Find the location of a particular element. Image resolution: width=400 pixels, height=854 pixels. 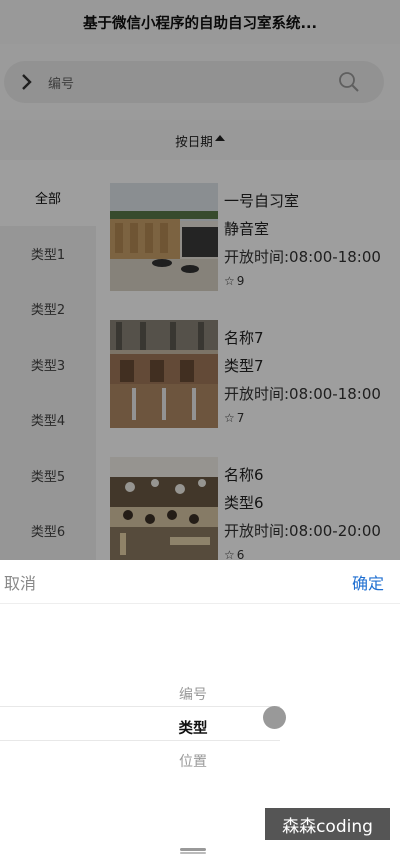

touch-indicator is located at coordinates (274, 717).